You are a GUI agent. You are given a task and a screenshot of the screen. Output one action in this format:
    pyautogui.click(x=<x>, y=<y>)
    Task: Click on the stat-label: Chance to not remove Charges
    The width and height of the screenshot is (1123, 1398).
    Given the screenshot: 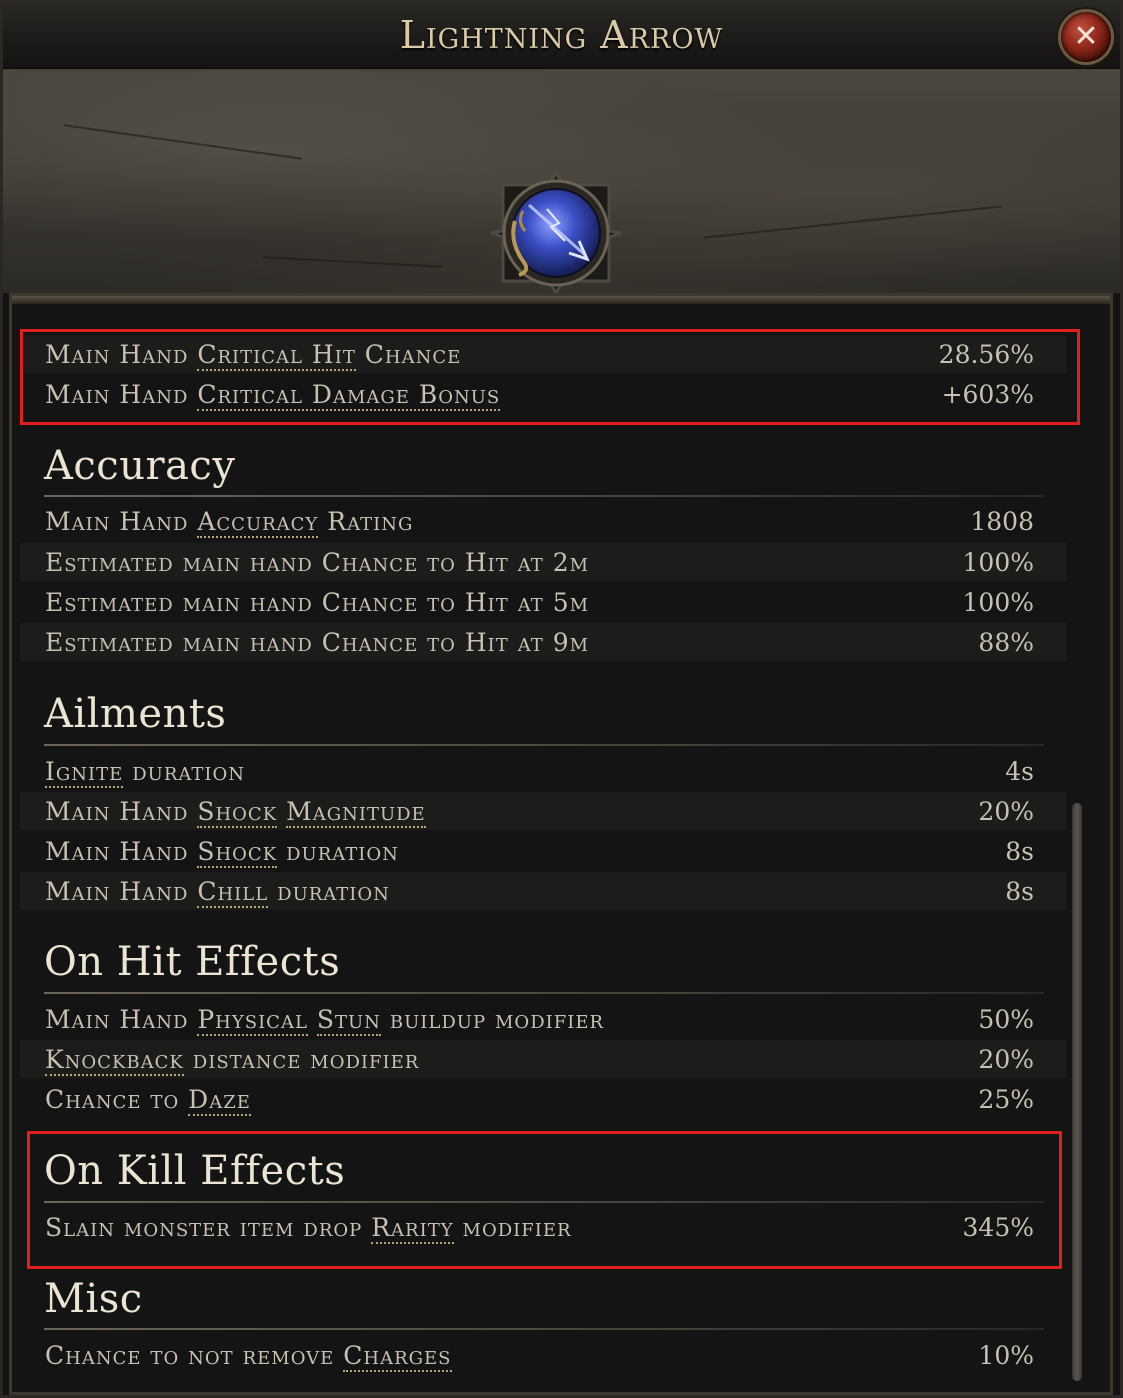 What is the action you would take?
    pyautogui.click(x=248, y=1356)
    